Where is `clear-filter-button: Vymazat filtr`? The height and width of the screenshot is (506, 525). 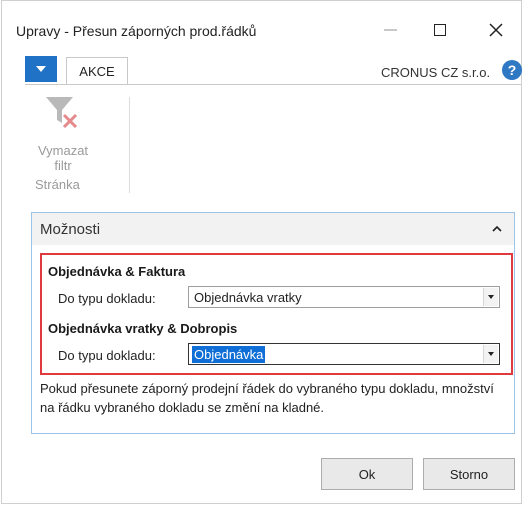 clear-filter-button: Vymazat filtr is located at coordinates (63, 132).